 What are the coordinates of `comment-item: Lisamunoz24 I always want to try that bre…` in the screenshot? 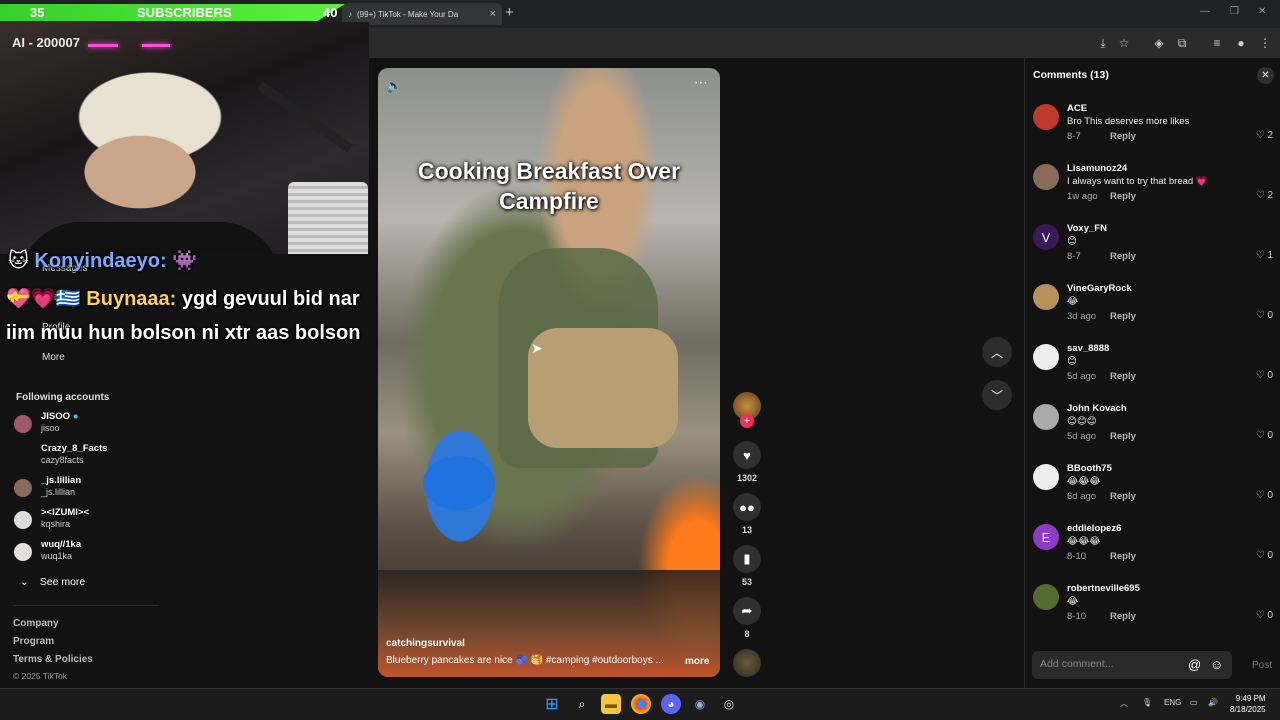 It's located at (1152, 192).